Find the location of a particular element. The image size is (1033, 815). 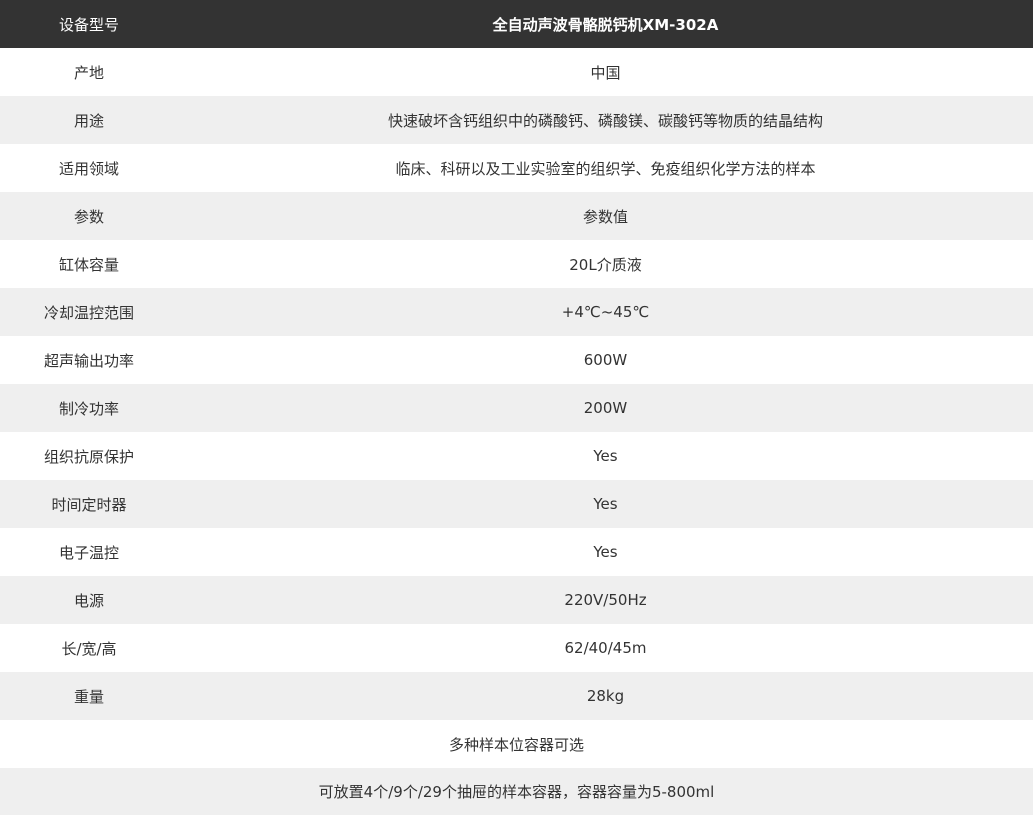

row-value: 62/40/45m is located at coordinates (605, 648).